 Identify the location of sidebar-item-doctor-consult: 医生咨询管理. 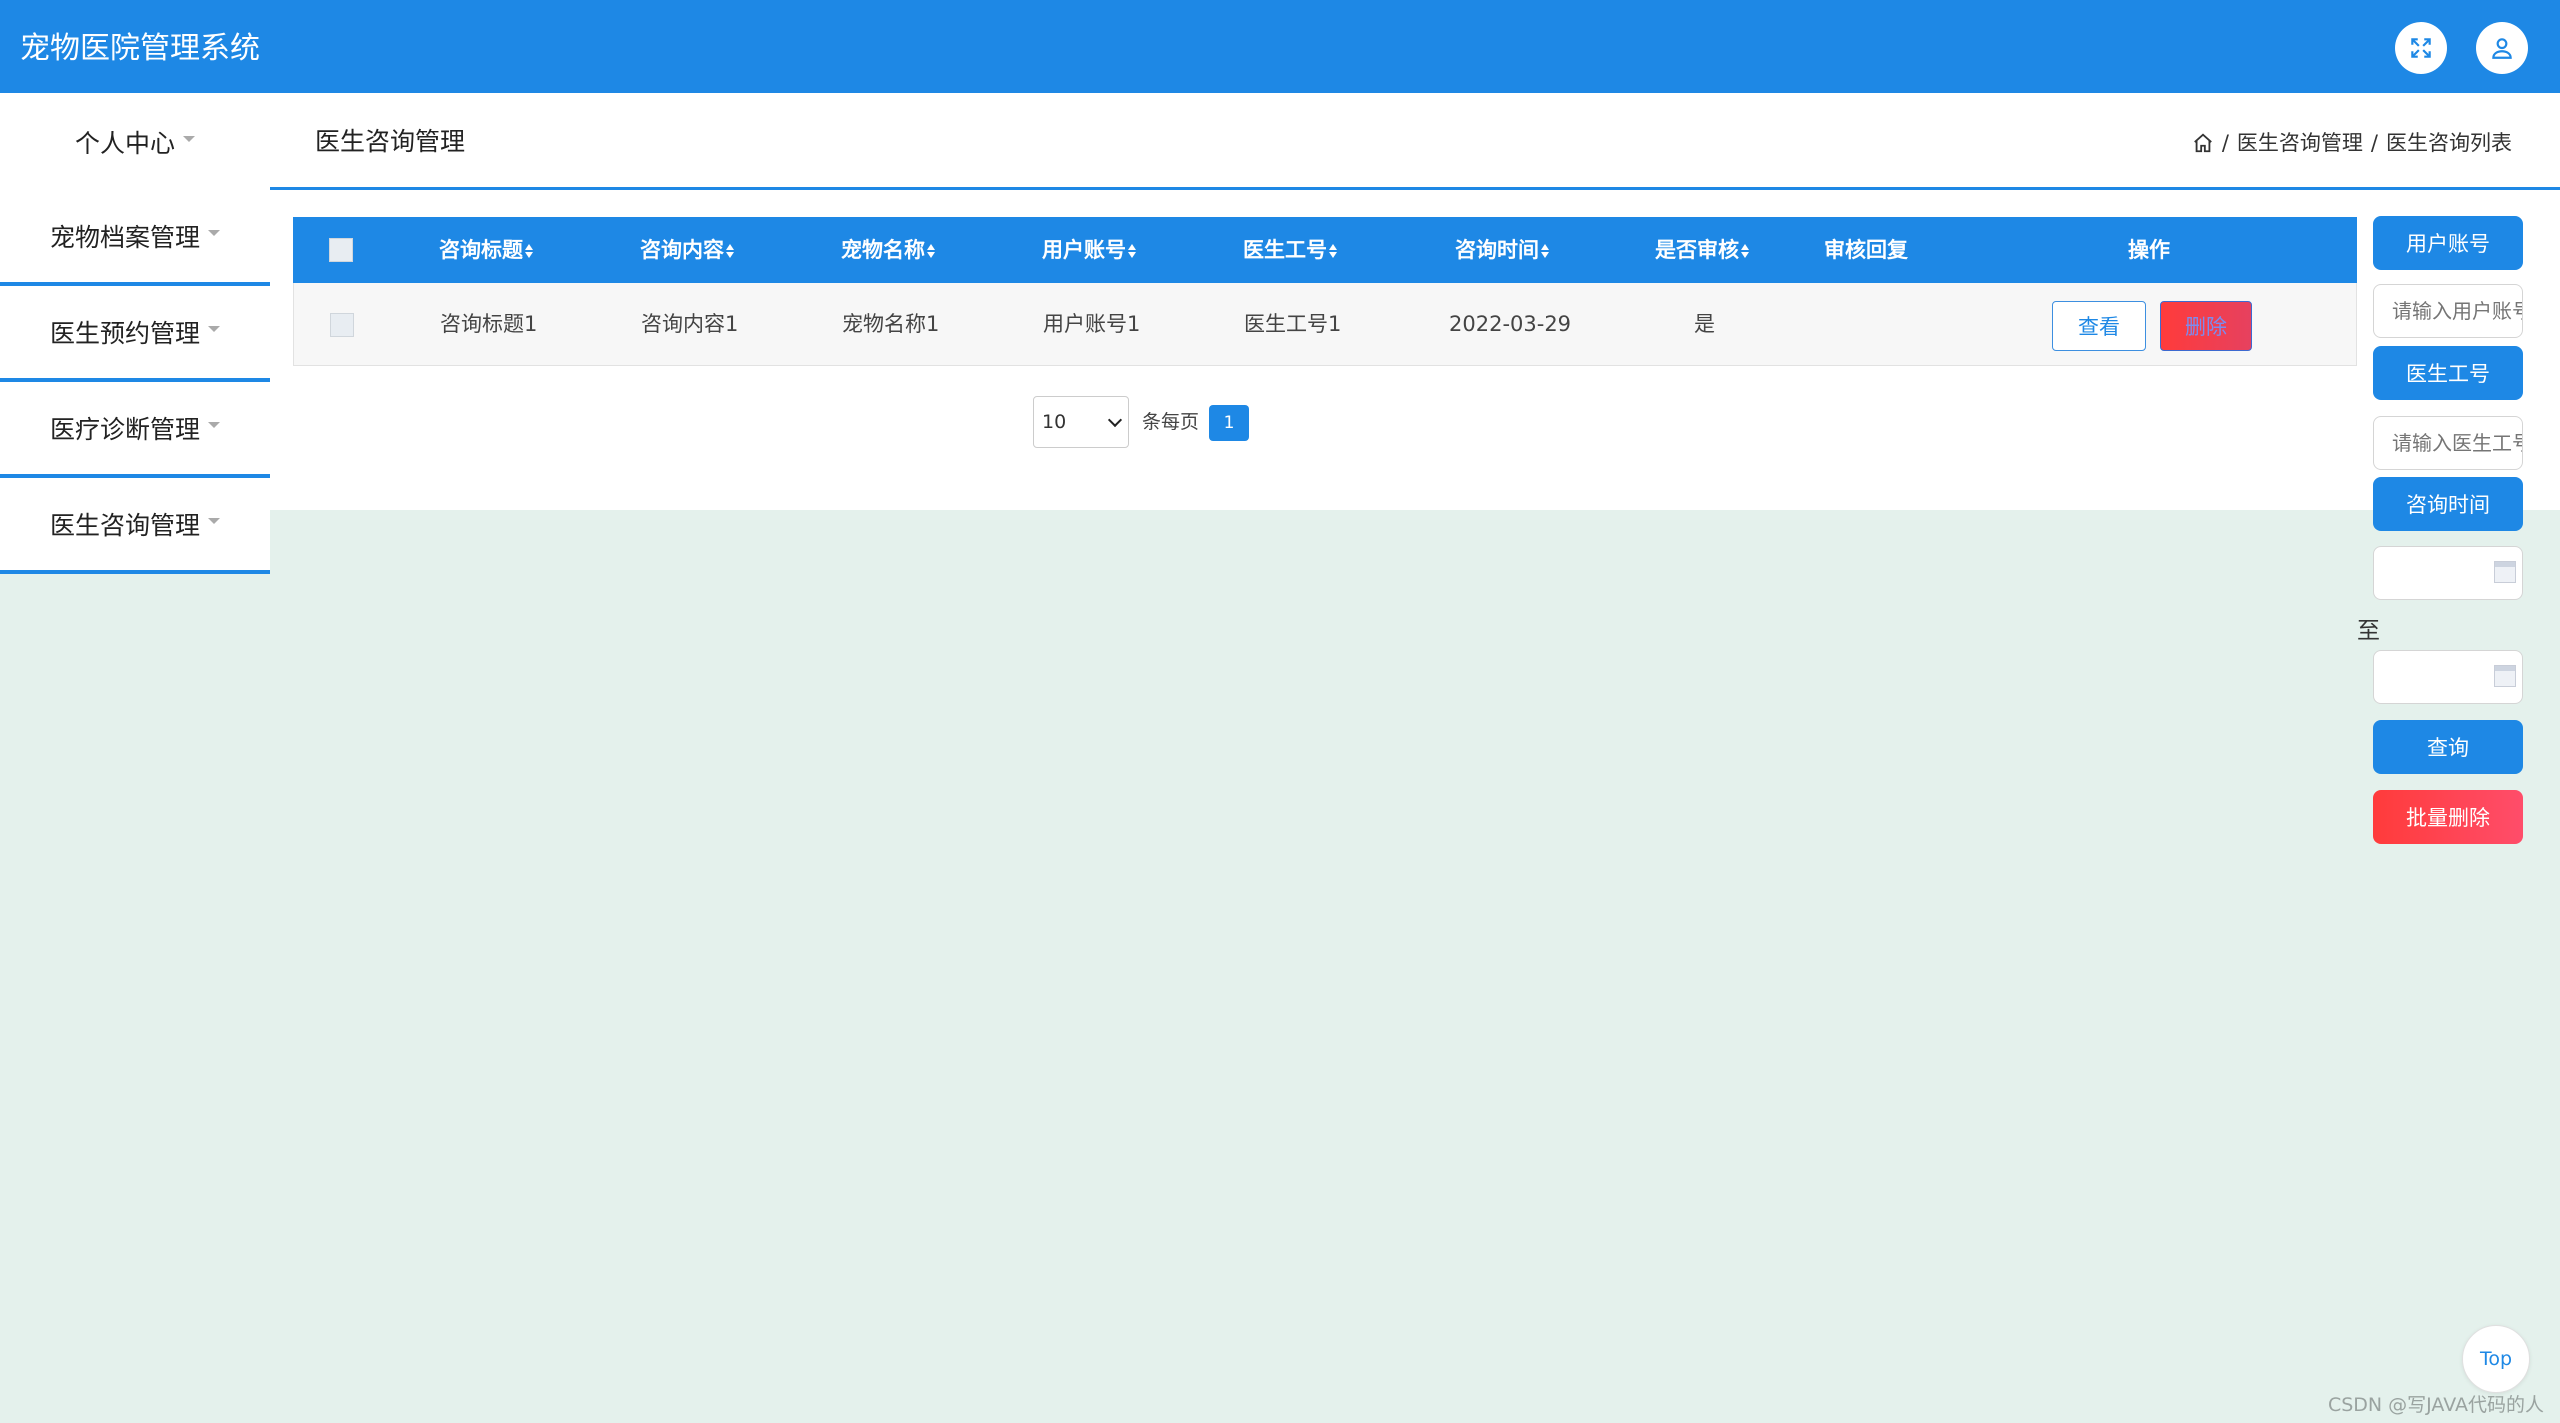
(135, 526).